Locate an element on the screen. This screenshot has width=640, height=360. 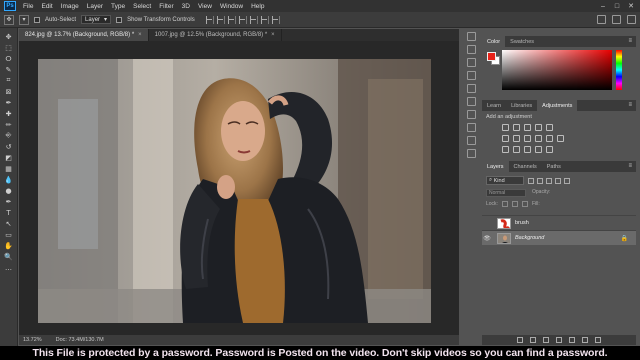
selective-color-icon is located at coordinates (549, 149).